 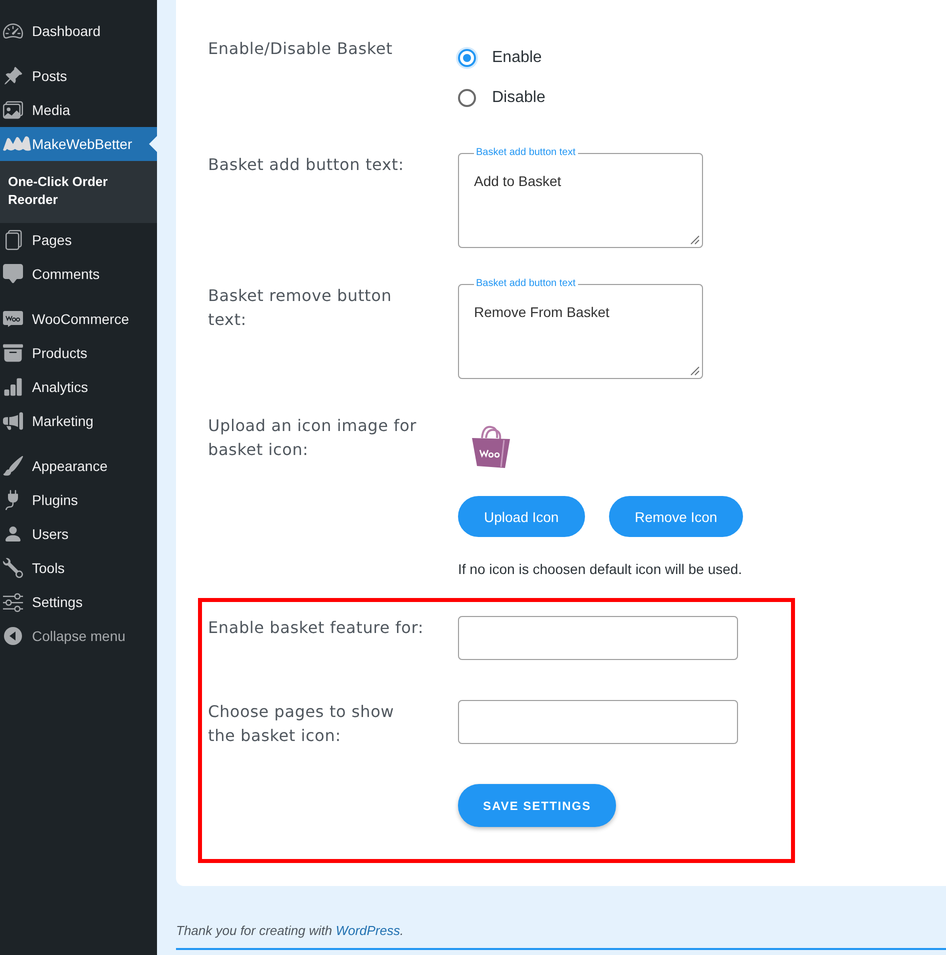 I want to click on brush-icon, so click(x=13, y=466).